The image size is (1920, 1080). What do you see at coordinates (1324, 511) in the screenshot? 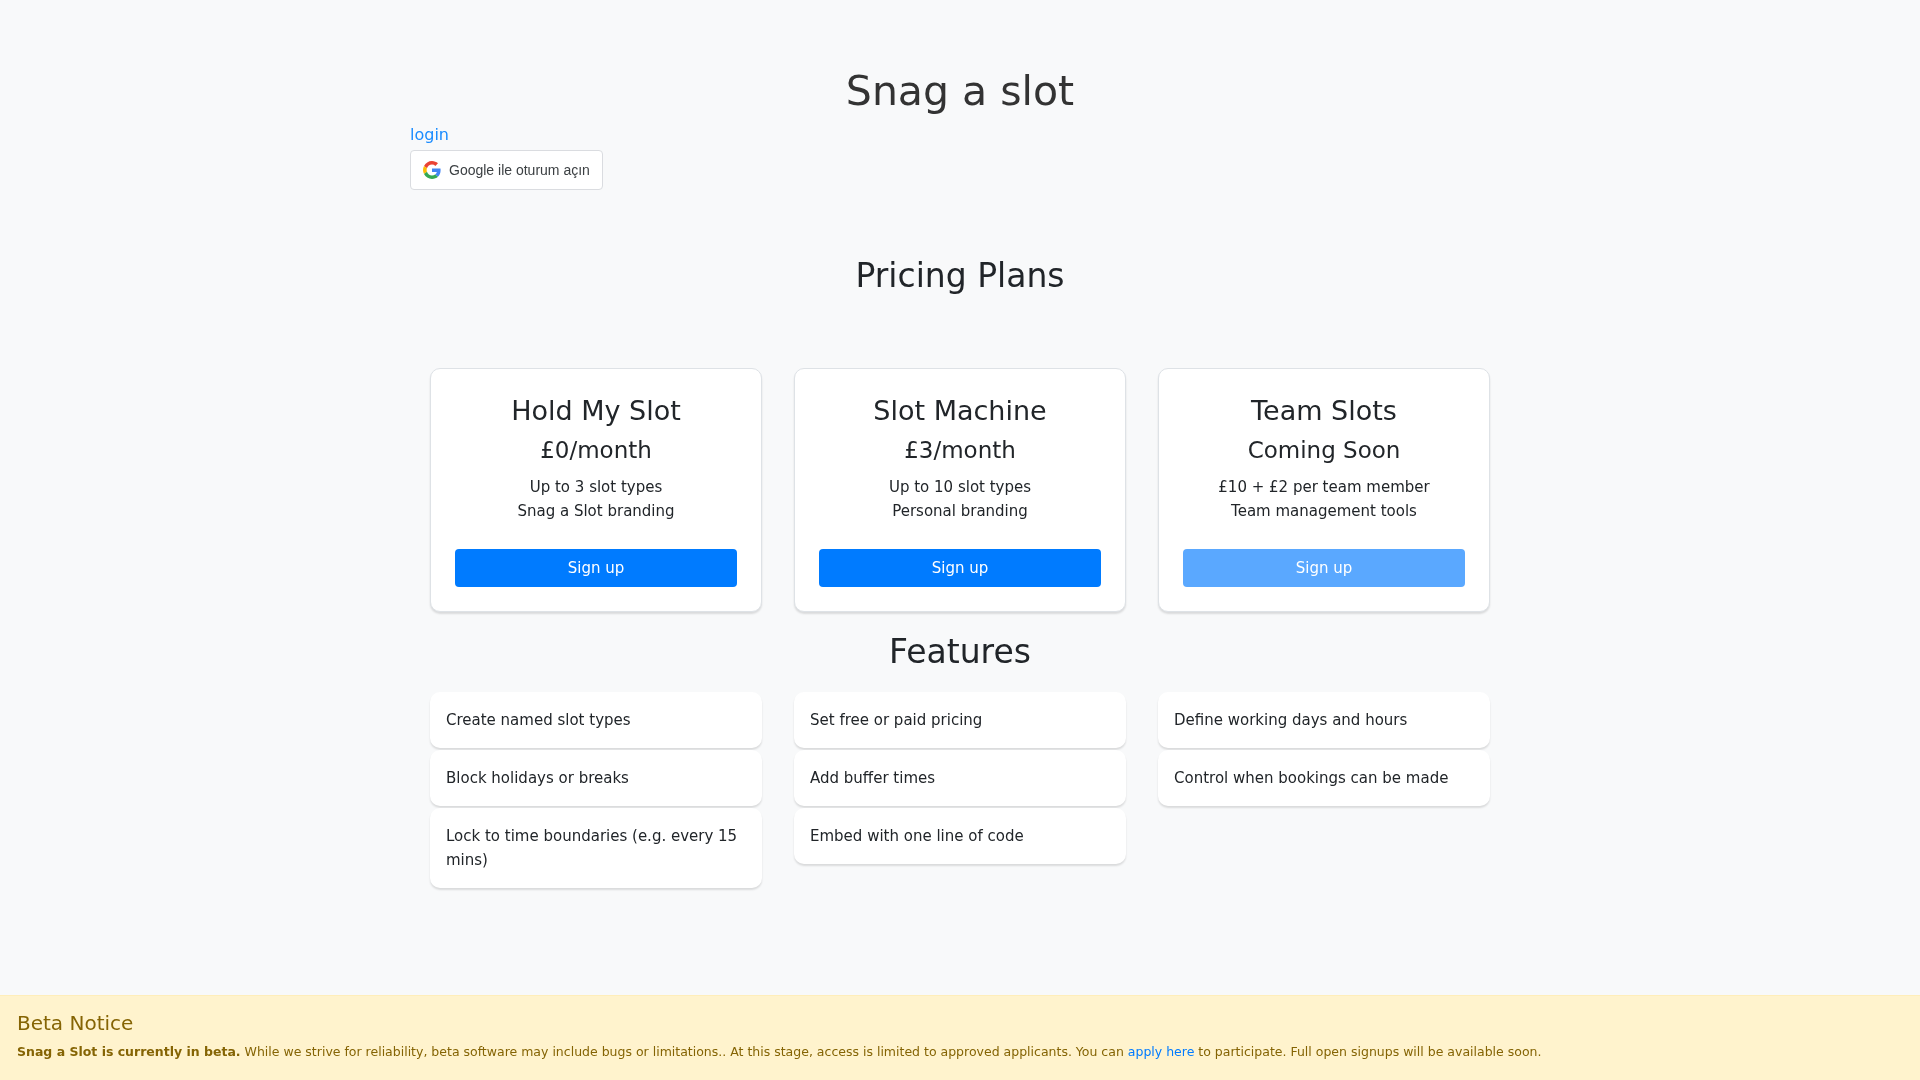
I see `plan-feature: Team management tools` at bounding box center [1324, 511].